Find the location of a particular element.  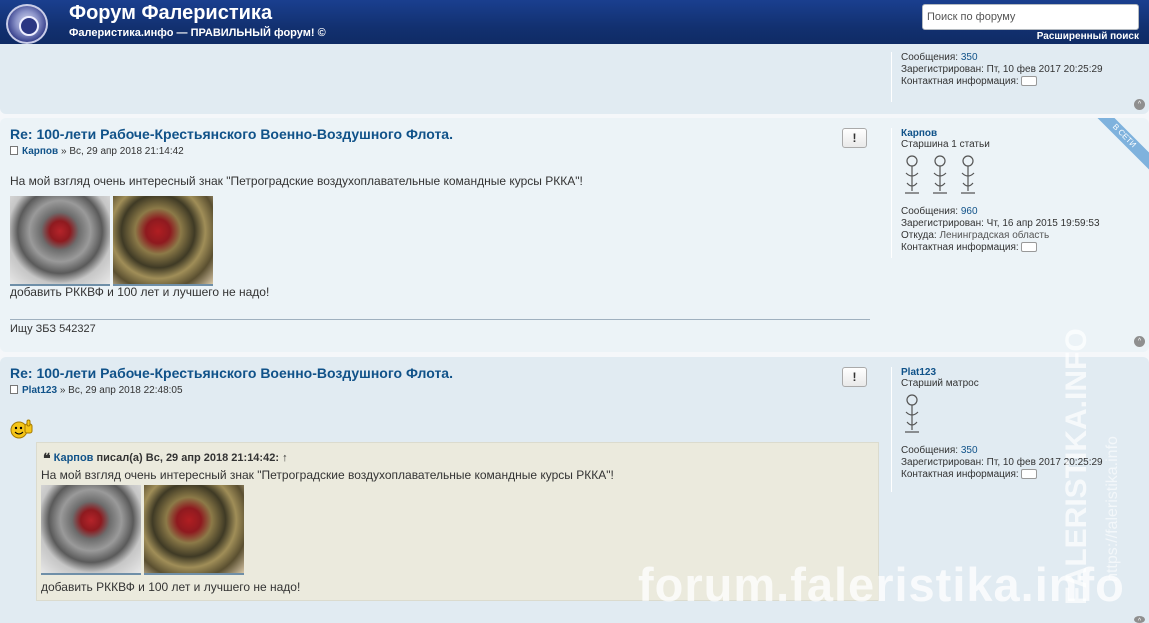

site-logo-icon is located at coordinates (27, 24).